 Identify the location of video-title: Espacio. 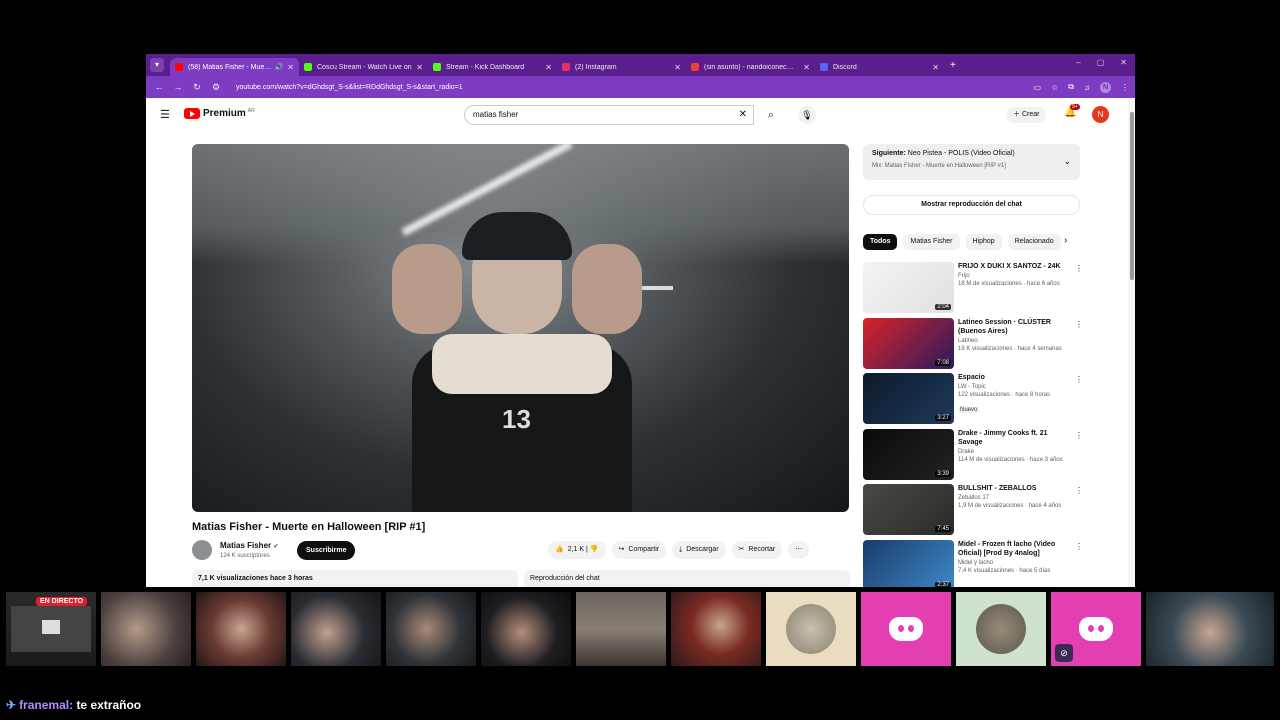
(1014, 377).